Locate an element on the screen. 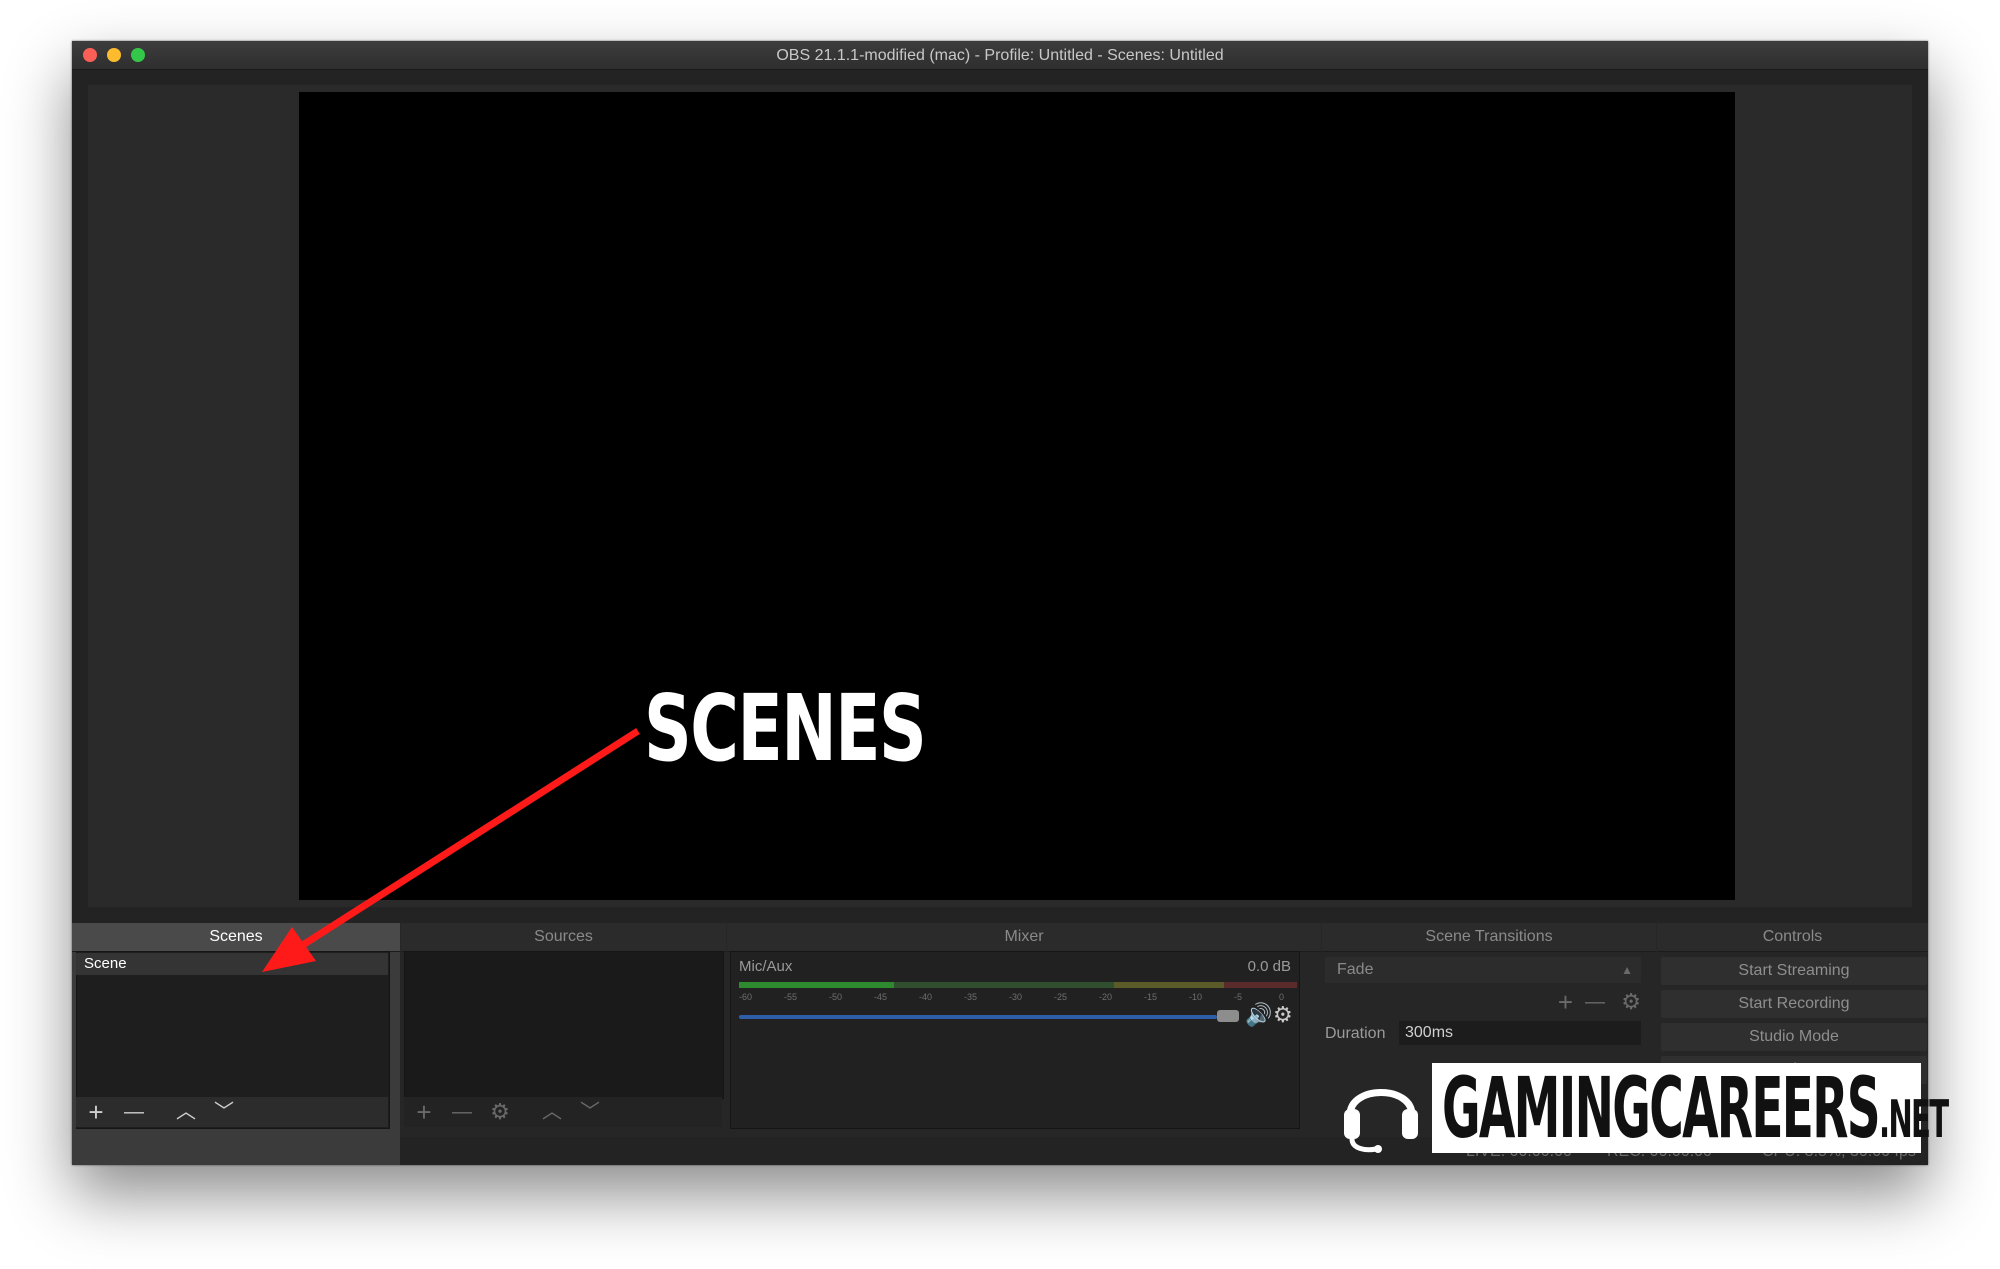 The width and height of the screenshot is (2000, 1269). move-scene-up-button: ︿ is located at coordinates (186, 1112).